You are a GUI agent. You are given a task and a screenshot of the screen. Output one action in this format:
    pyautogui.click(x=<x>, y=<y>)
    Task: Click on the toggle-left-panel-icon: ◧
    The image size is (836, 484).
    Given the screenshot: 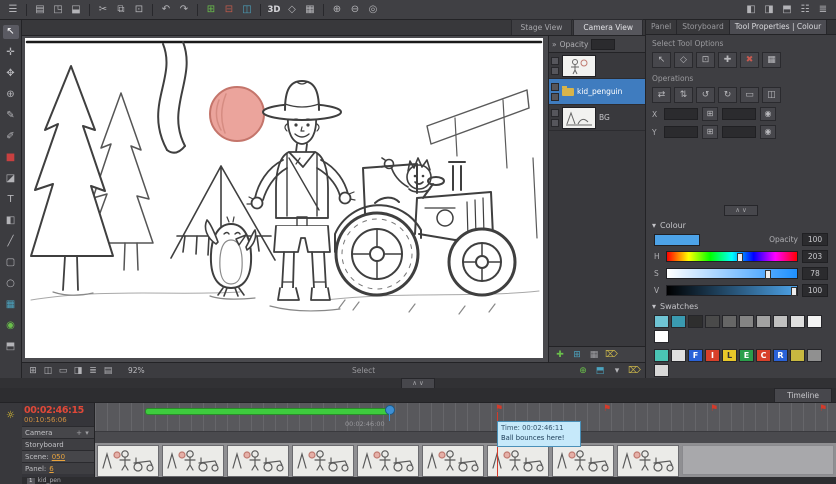 What is the action you would take?
    pyautogui.click(x=751, y=10)
    